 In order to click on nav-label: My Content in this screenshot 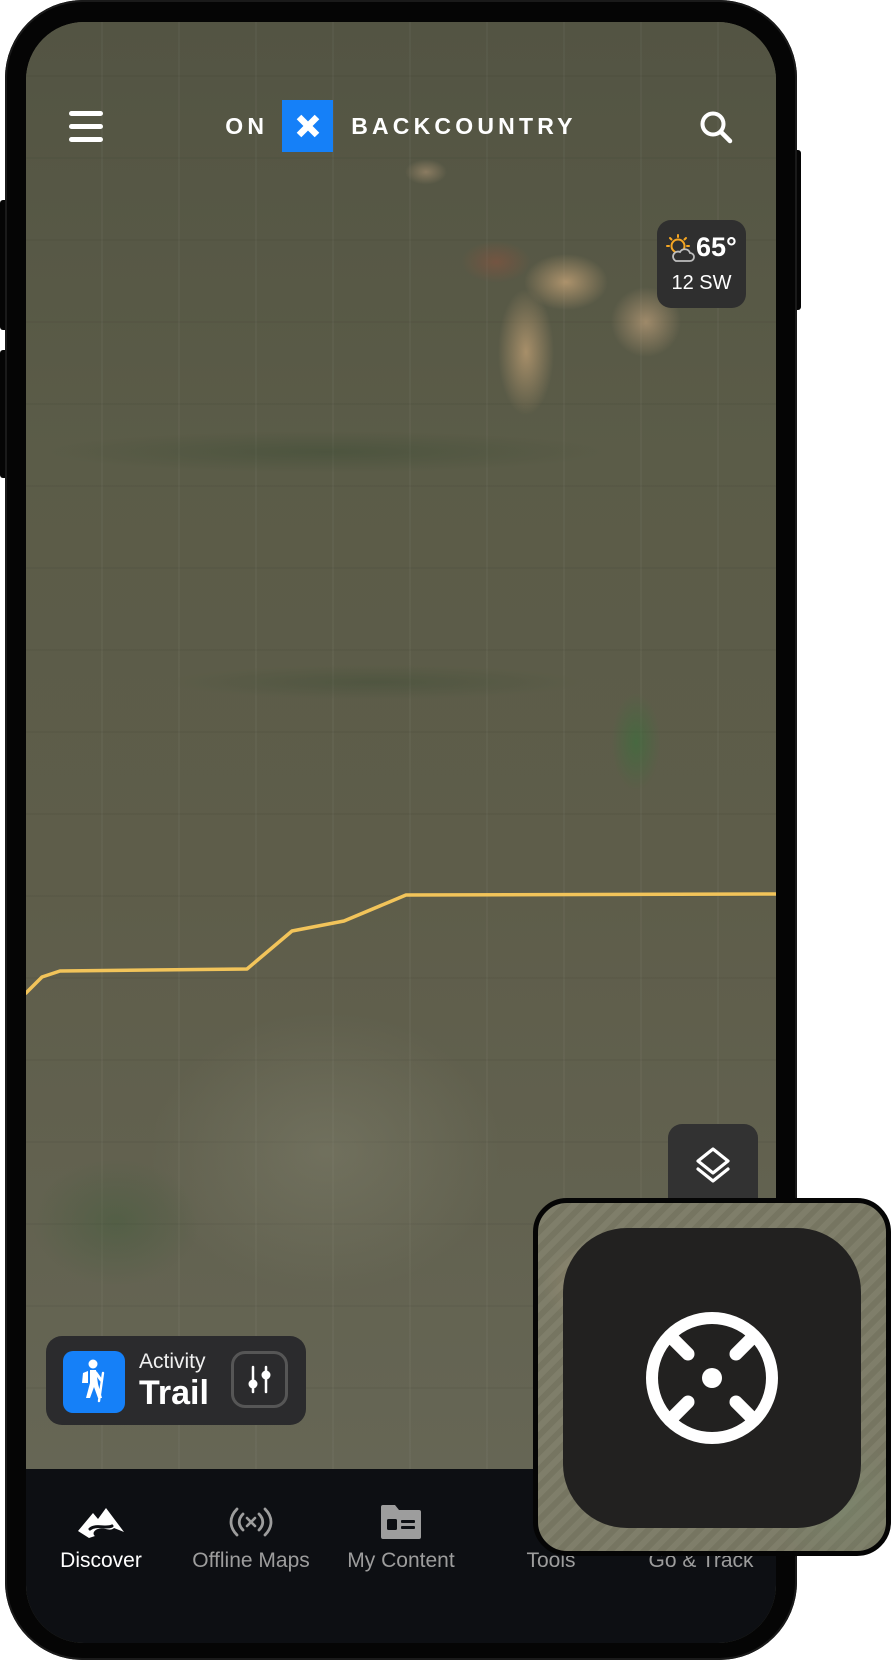, I will do `click(401, 1560)`.